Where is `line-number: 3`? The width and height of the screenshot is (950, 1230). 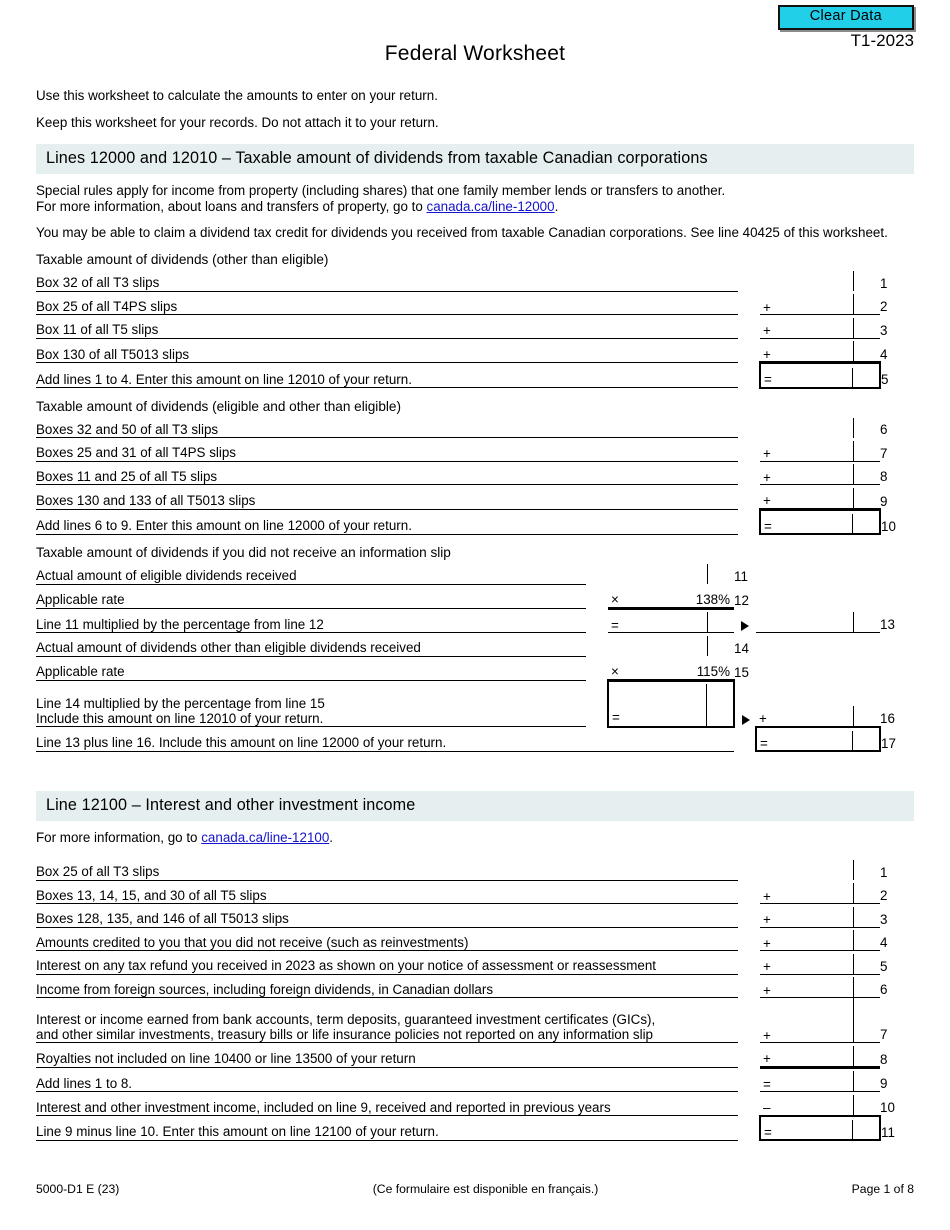
line-number: 3 is located at coordinates (884, 919).